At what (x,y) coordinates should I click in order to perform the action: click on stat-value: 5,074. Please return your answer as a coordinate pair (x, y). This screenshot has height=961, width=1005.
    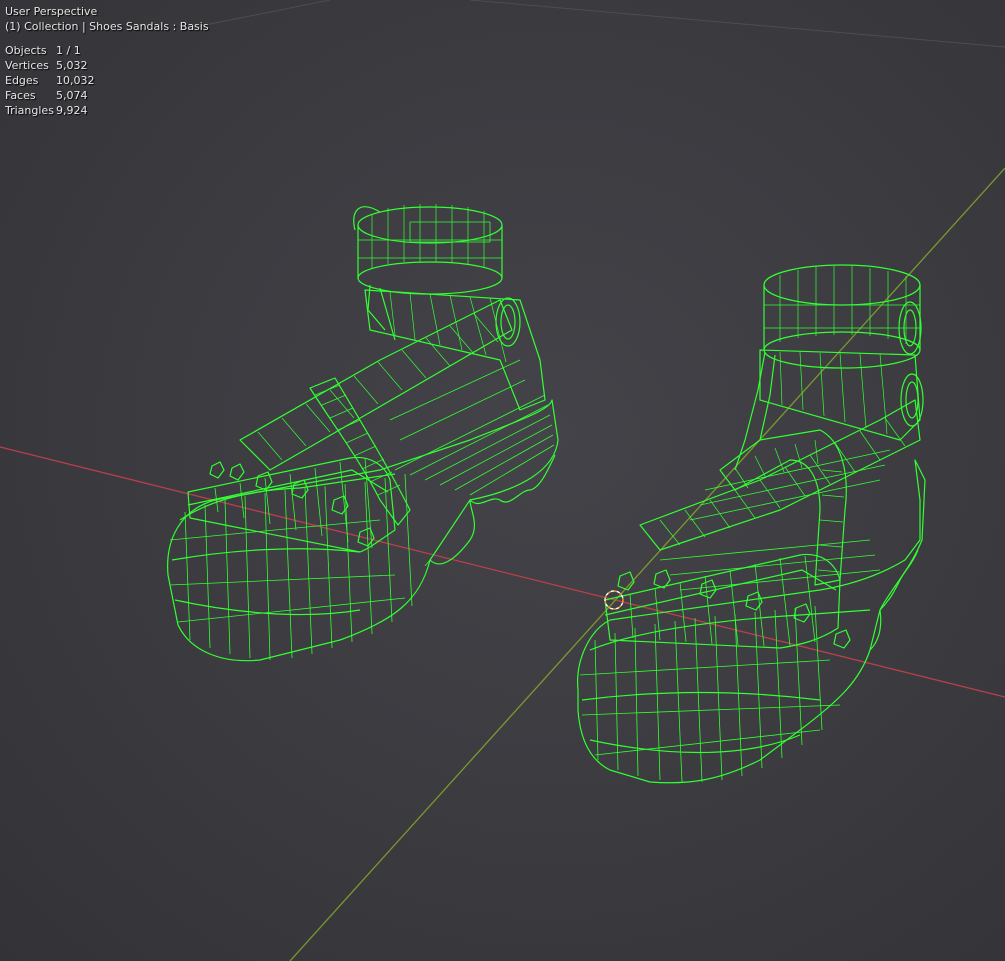
    Looking at the image, I should click on (72, 95).